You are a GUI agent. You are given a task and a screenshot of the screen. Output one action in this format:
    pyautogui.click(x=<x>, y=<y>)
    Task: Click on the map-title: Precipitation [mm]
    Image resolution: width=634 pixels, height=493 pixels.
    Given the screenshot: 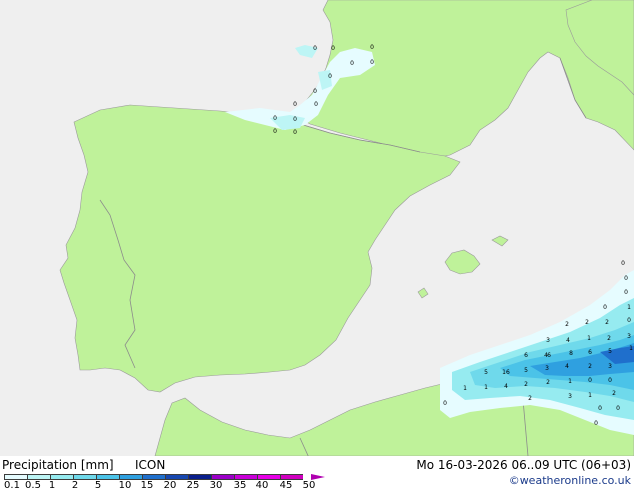 What is the action you would take?
    pyautogui.click(x=58, y=465)
    